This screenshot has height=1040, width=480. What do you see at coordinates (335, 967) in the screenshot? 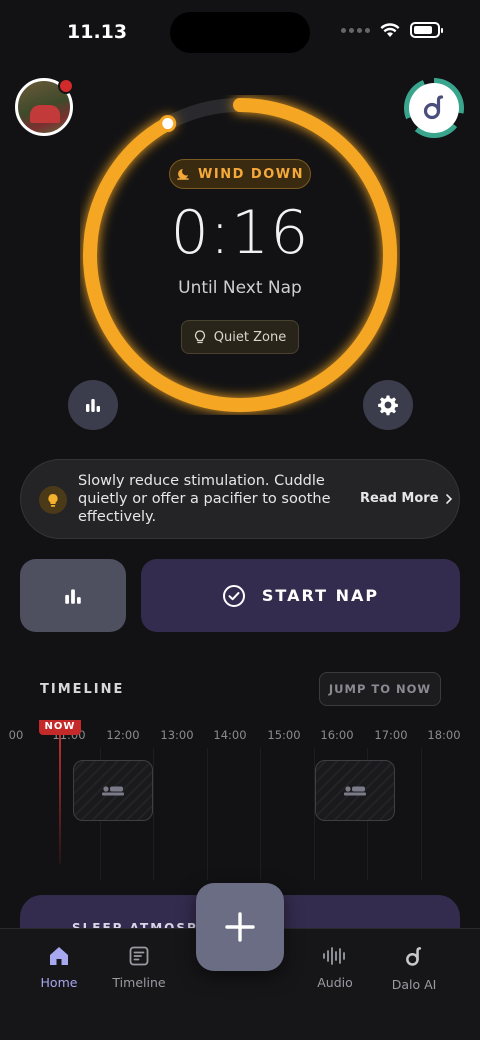
I see `nav-audio: Audio` at bounding box center [335, 967].